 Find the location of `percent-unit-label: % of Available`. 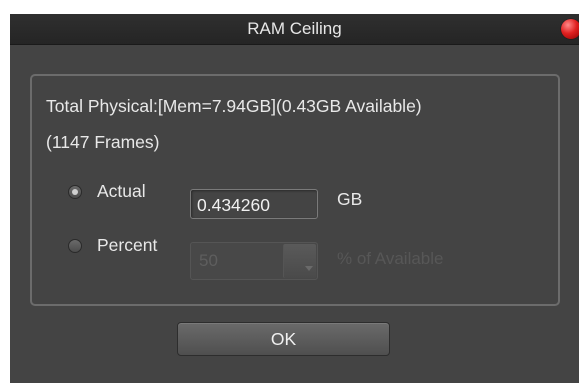

percent-unit-label: % of Available is located at coordinates (390, 258).